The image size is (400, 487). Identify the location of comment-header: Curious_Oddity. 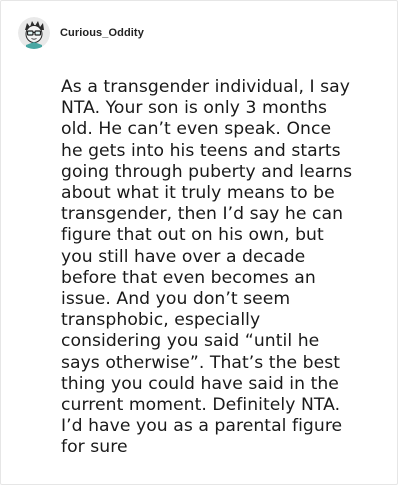
(81, 33).